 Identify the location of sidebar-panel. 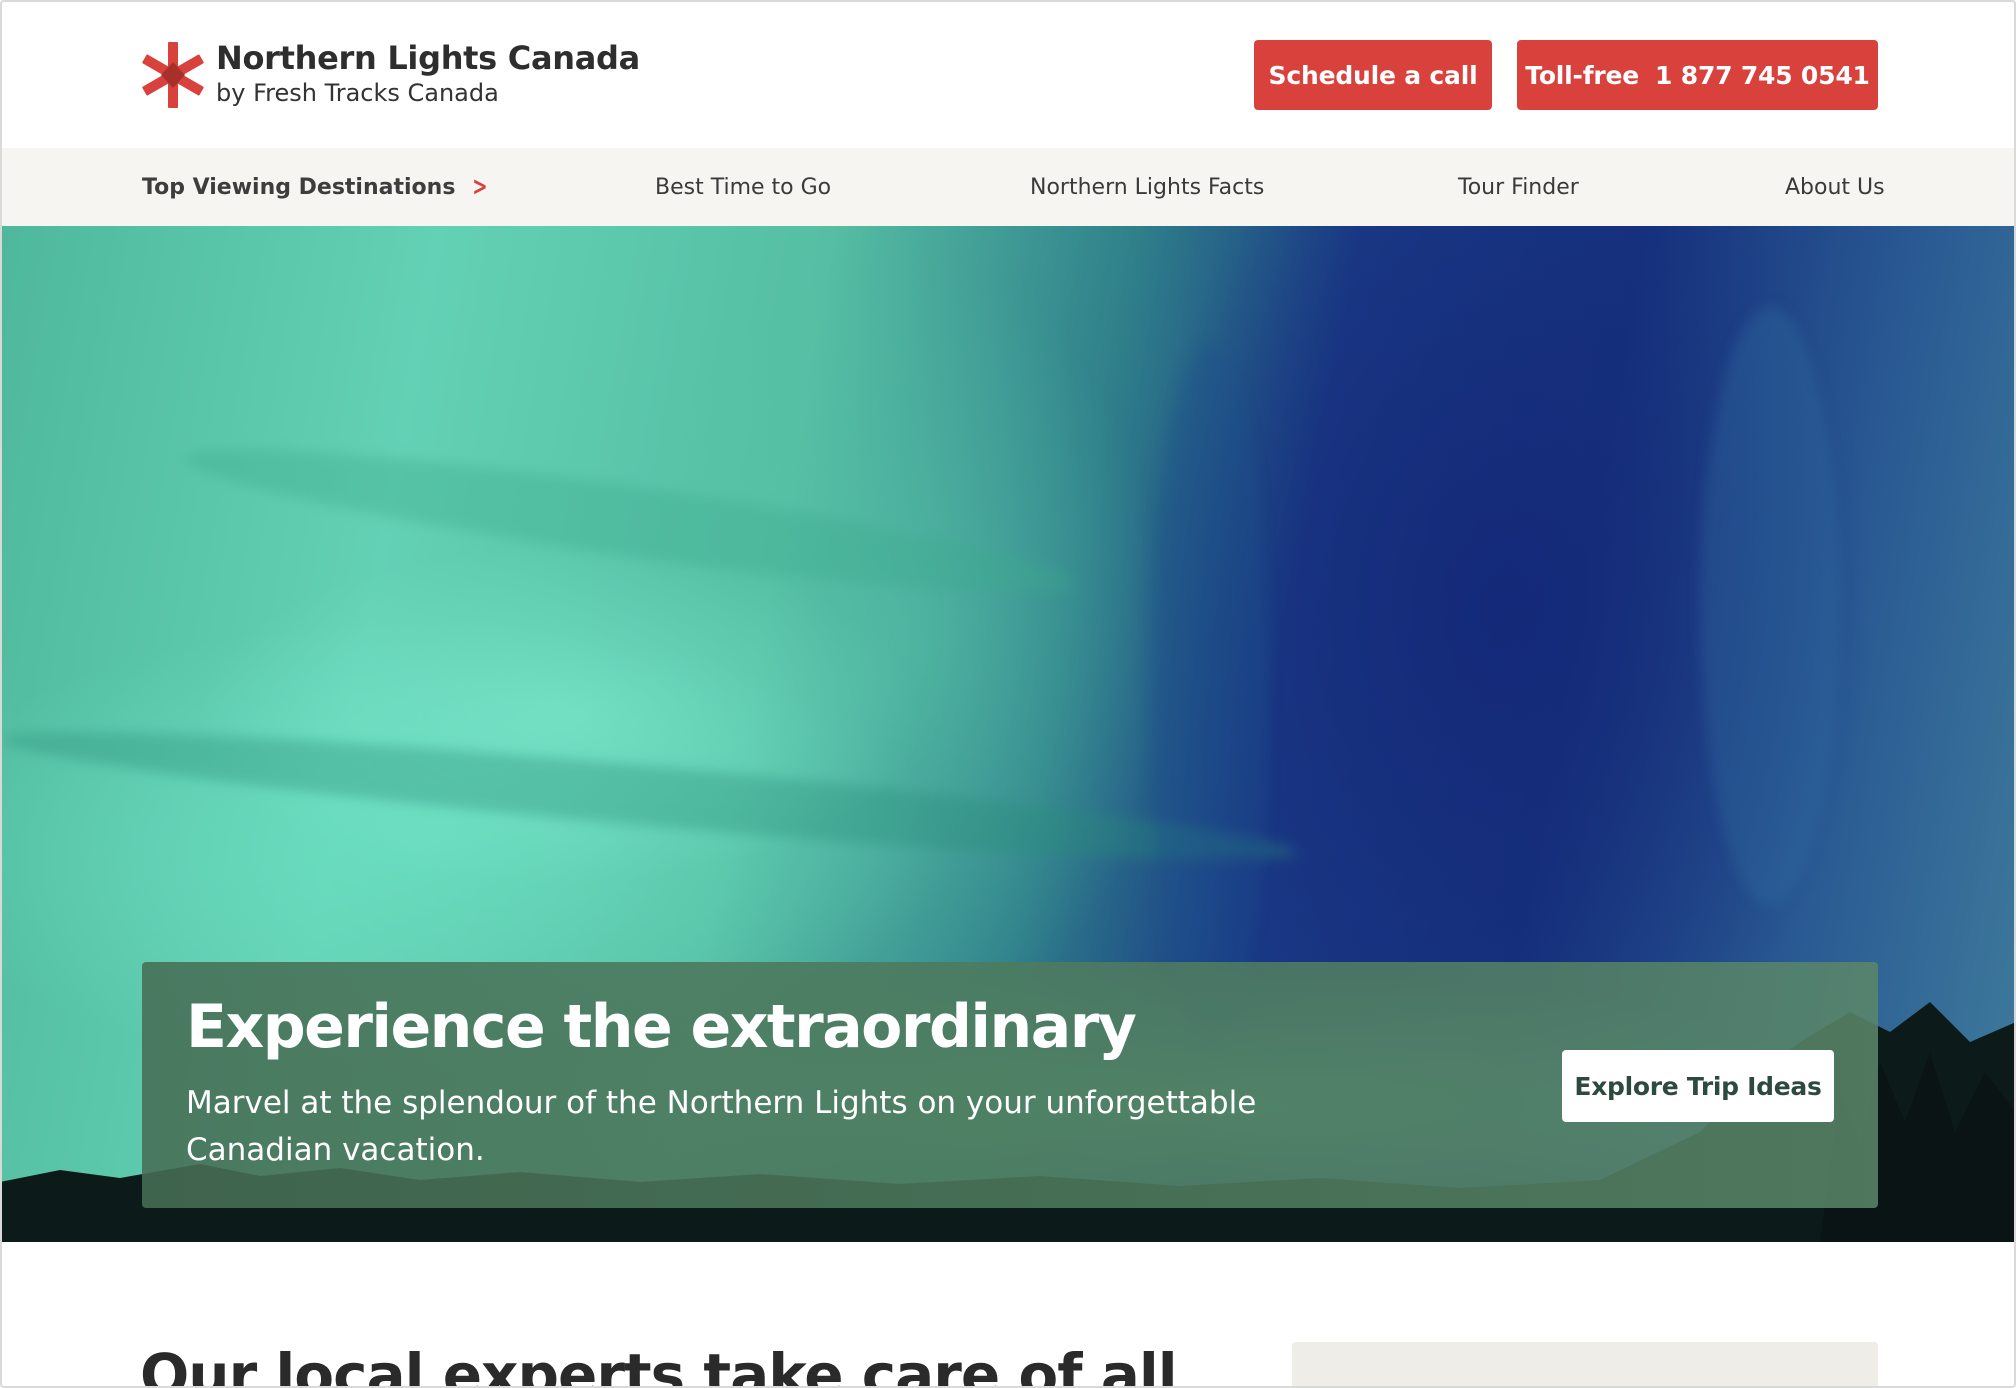
(1585, 1365).